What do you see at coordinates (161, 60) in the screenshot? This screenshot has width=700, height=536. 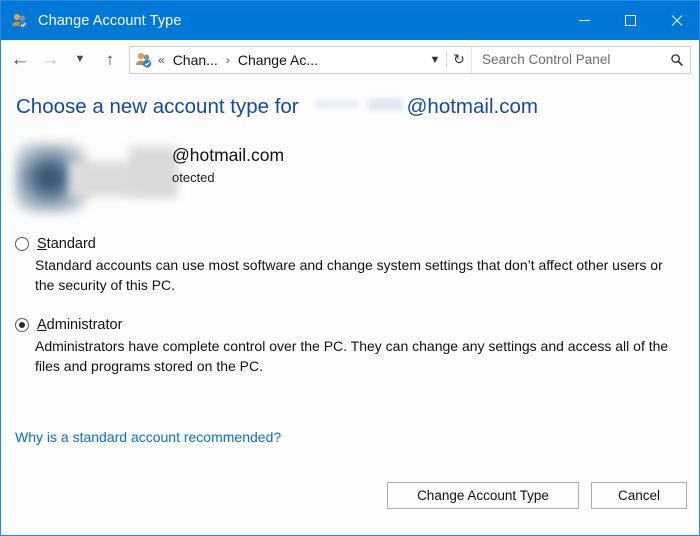 I see `breadcrumb-overflow: «` at bounding box center [161, 60].